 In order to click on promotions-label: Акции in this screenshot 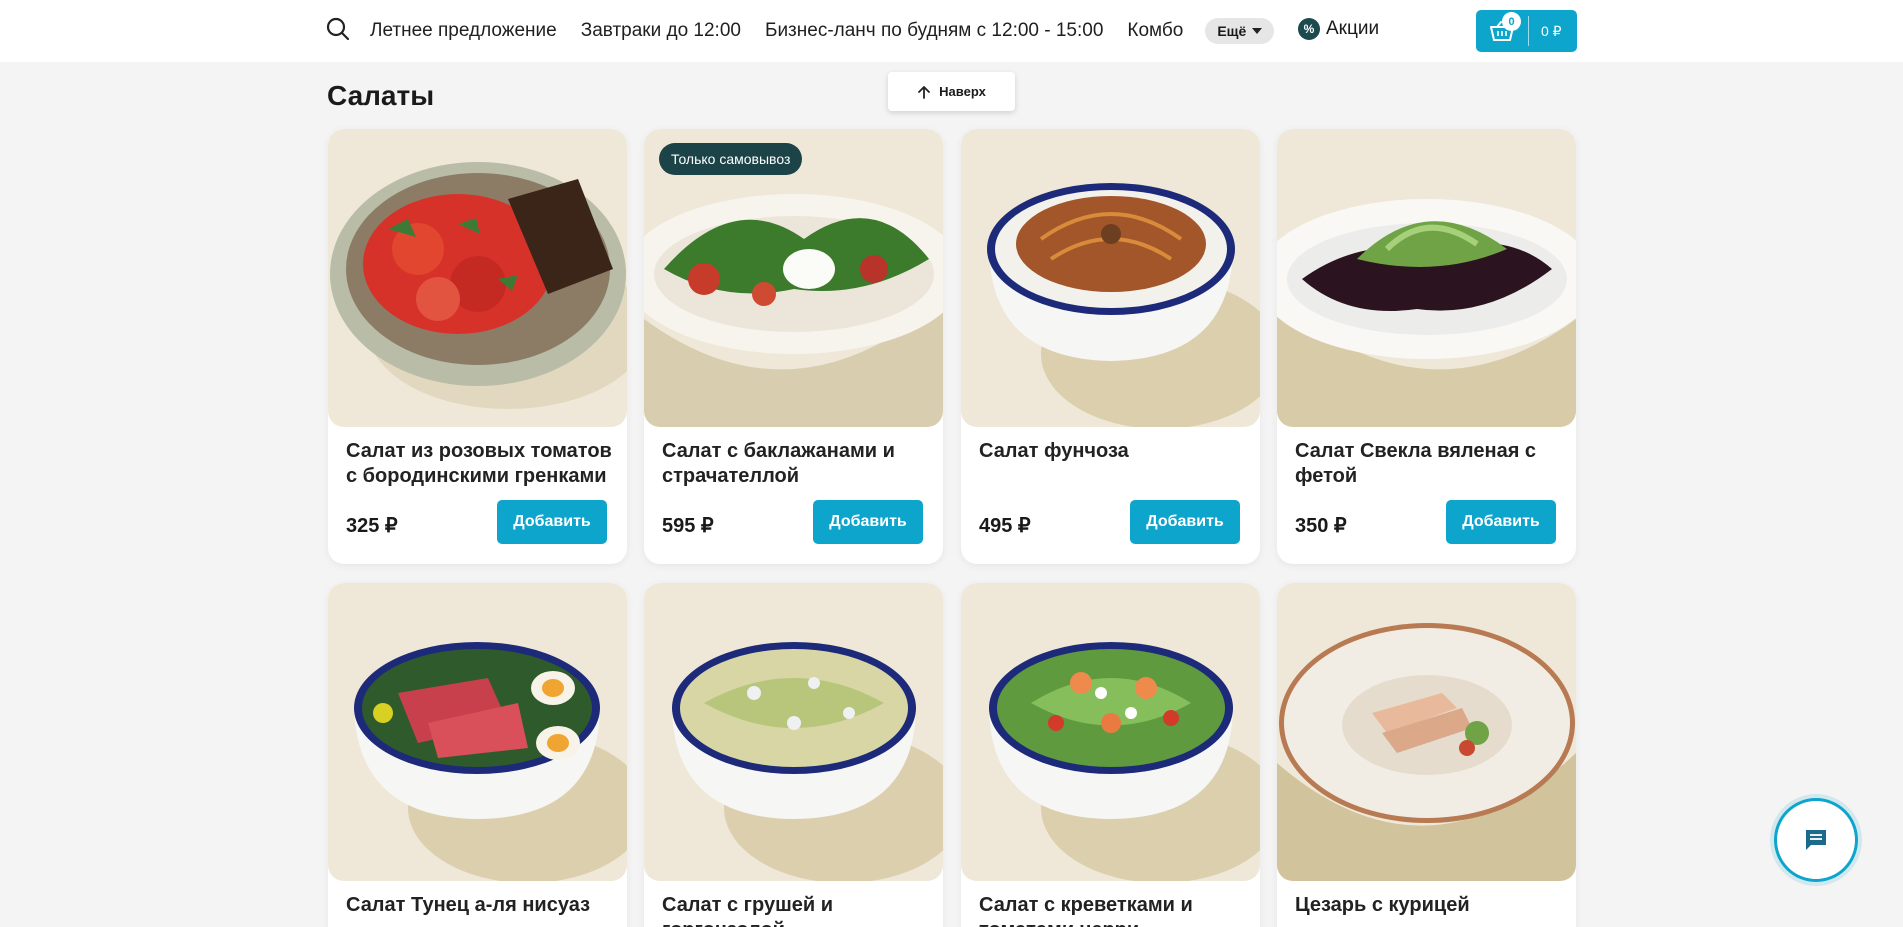, I will do `click(1353, 28)`.